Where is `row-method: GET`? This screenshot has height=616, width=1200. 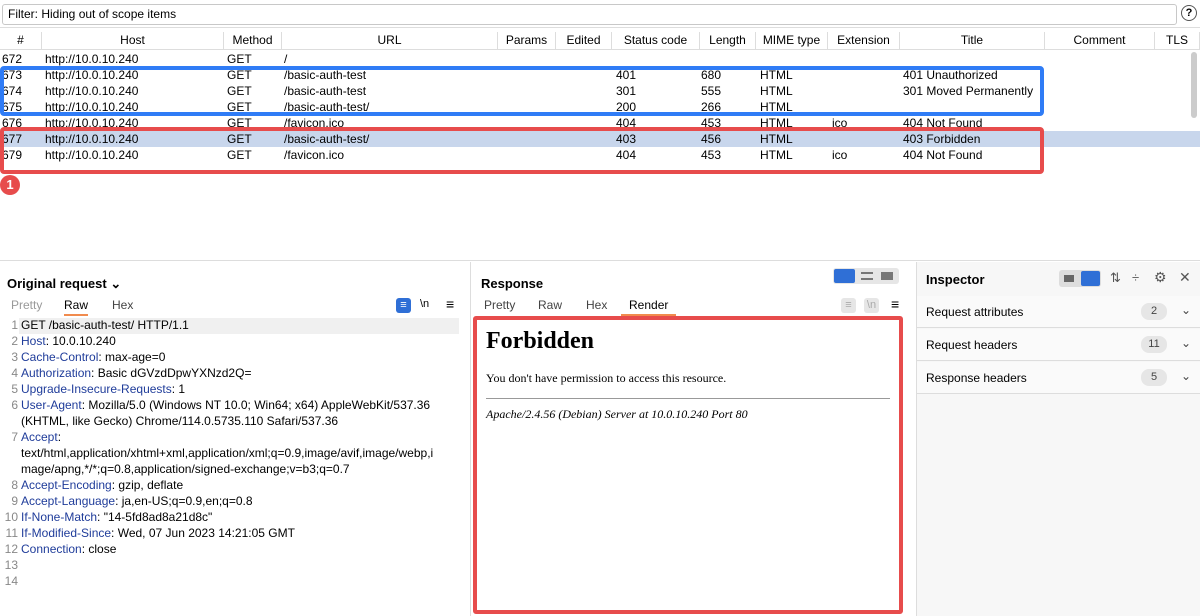
row-method: GET is located at coordinates (239, 59).